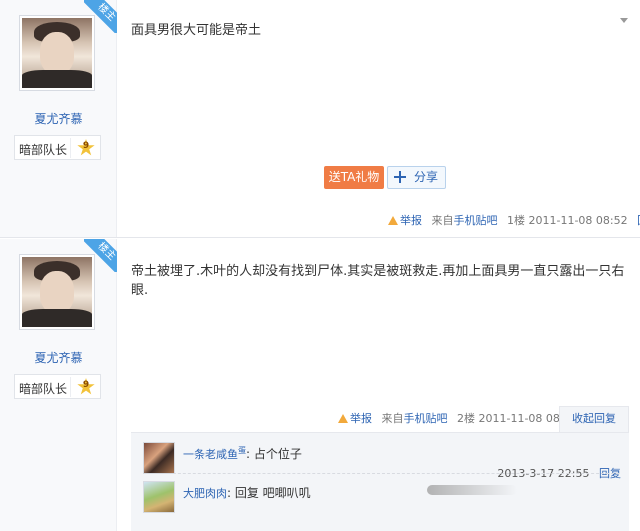 Image resolution: width=640 pixels, height=531 pixels. Describe the element at coordinates (466, 418) in the screenshot. I see `floor-number: 2楼` at that location.